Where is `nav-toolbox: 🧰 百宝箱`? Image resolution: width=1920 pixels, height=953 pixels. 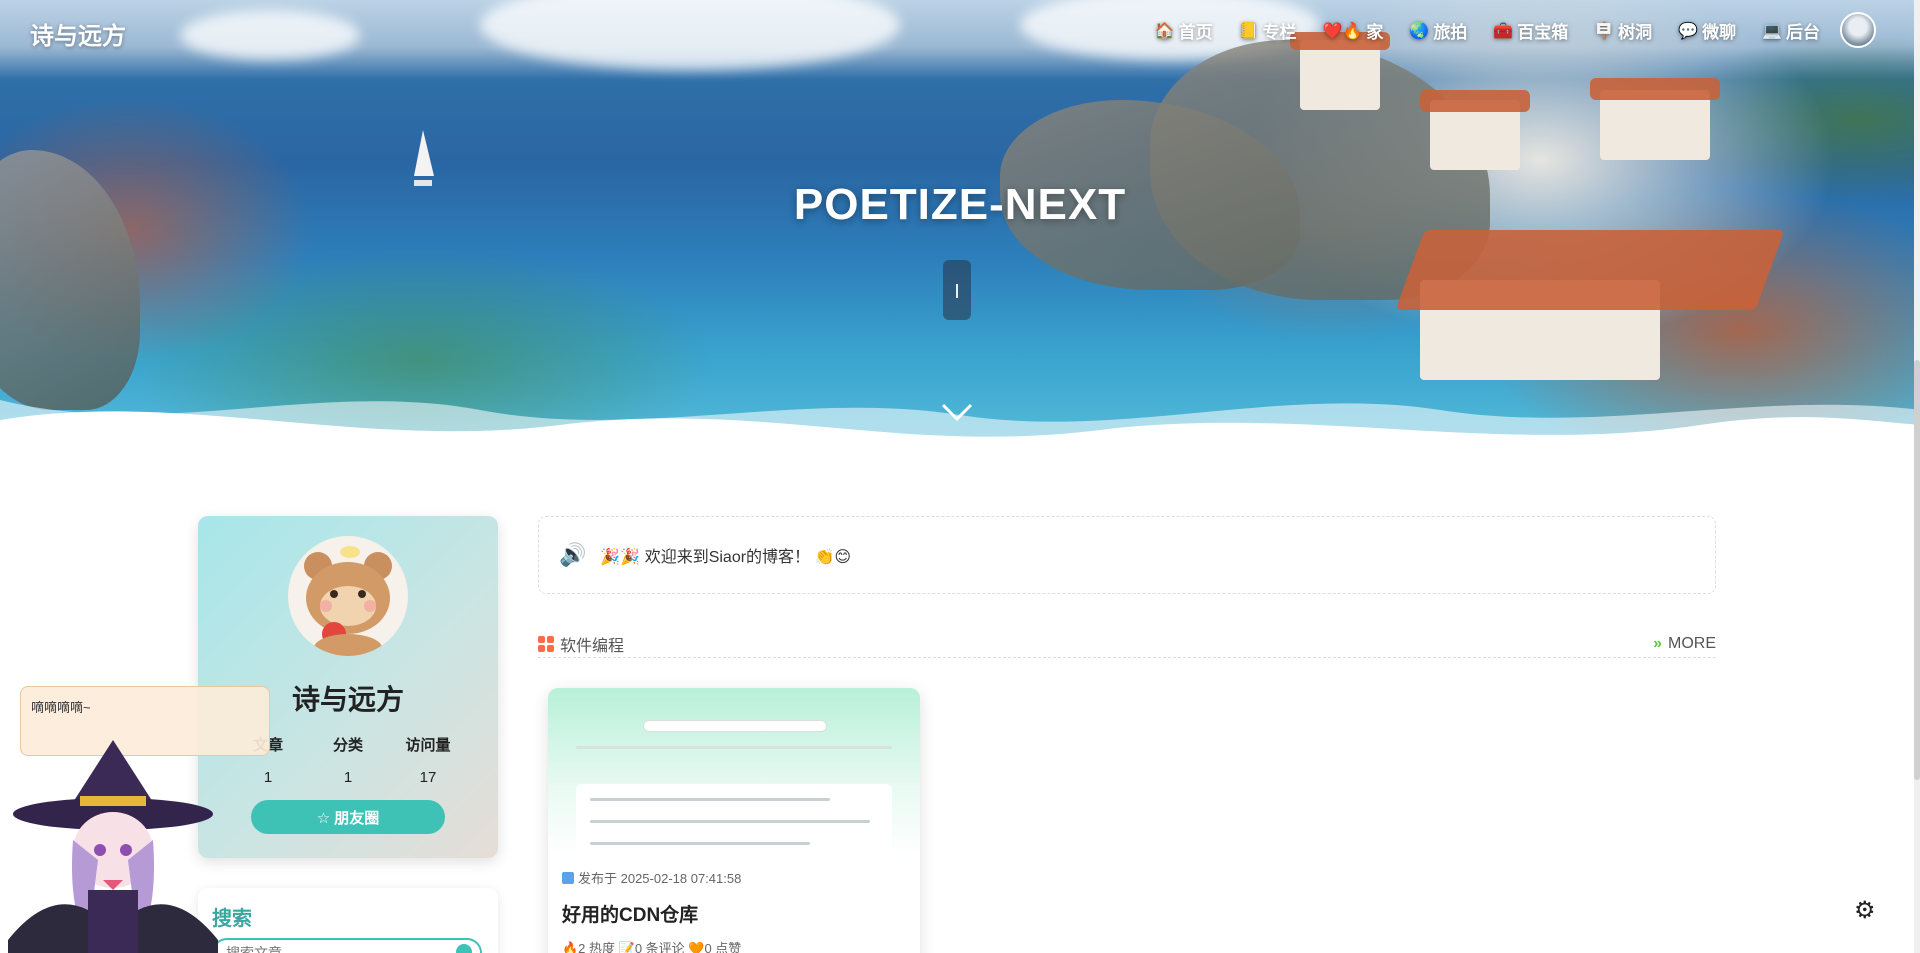 nav-toolbox: 🧰 百宝箱 is located at coordinates (1530, 30).